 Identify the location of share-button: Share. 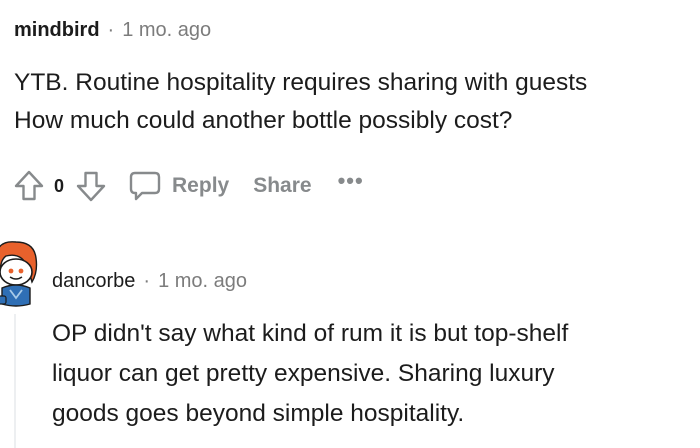
(282, 186).